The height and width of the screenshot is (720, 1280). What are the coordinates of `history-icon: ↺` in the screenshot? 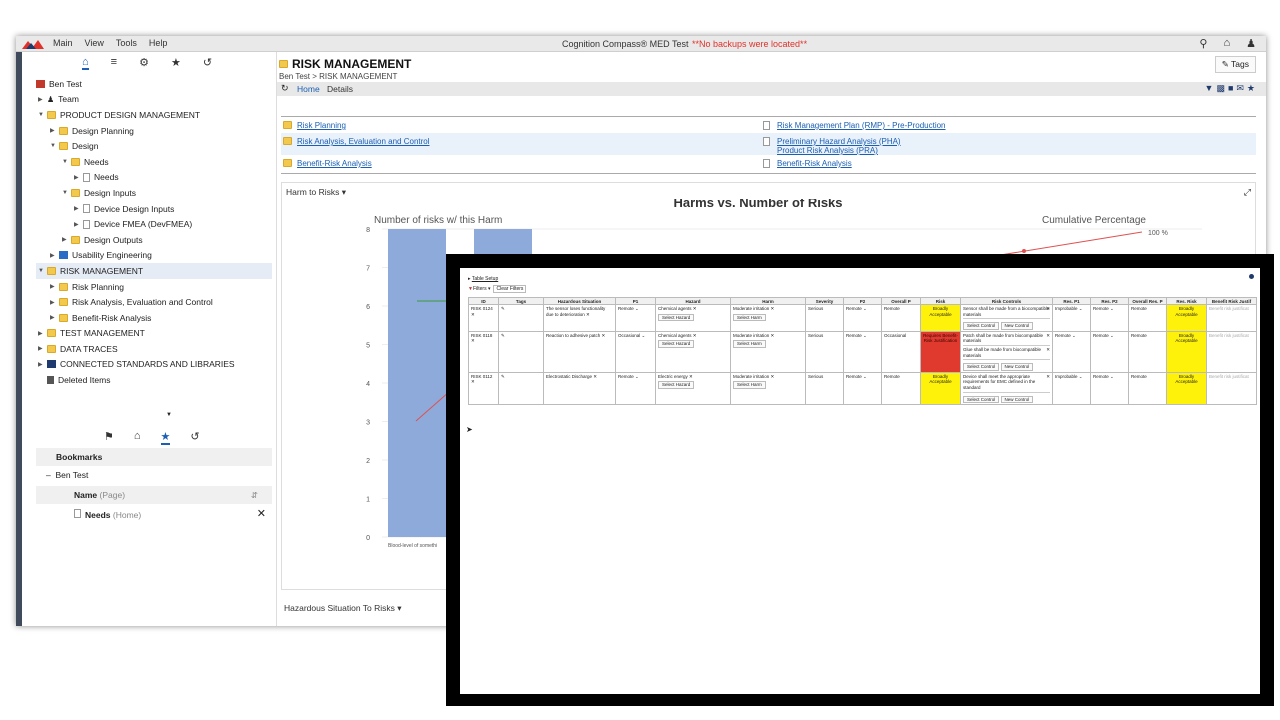 It's located at (207, 63).